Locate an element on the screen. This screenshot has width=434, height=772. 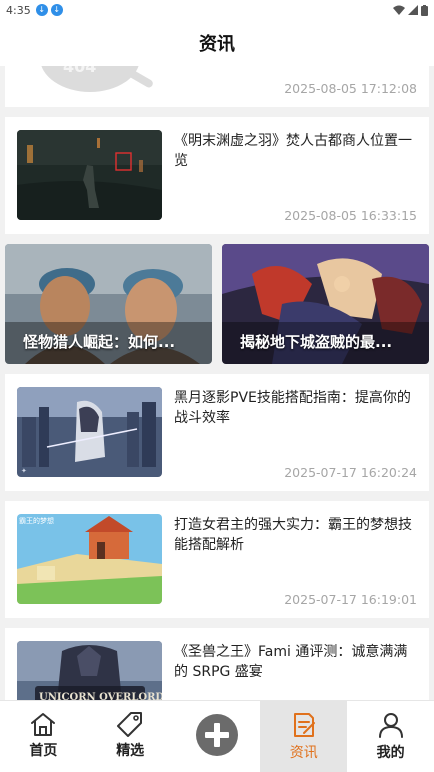
battery-icon is located at coordinates (424, 10).